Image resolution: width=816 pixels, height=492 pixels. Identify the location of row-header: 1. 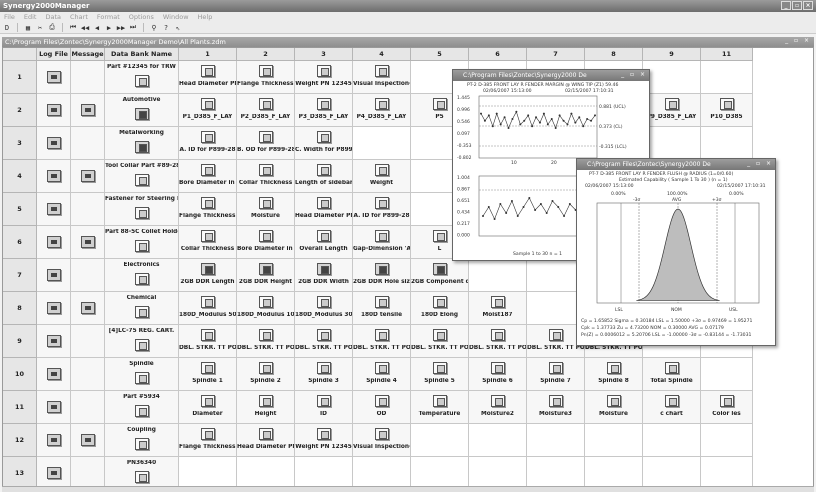
(20, 77).